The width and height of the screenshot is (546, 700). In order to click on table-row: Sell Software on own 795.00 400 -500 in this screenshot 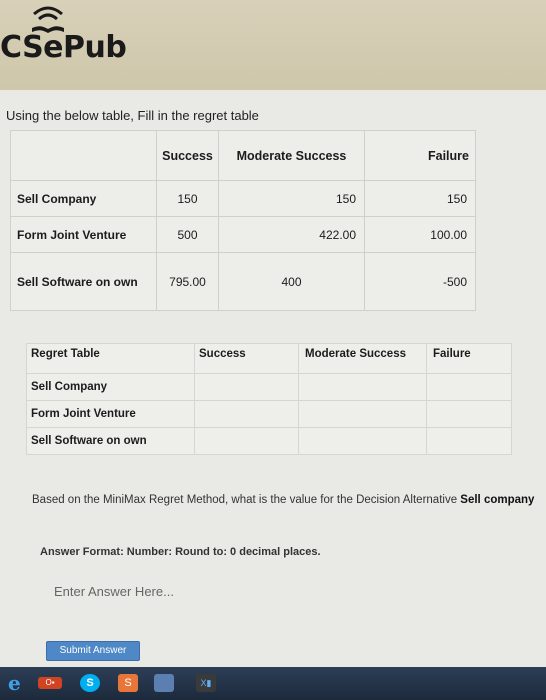, I will do `click(243, 281)`.